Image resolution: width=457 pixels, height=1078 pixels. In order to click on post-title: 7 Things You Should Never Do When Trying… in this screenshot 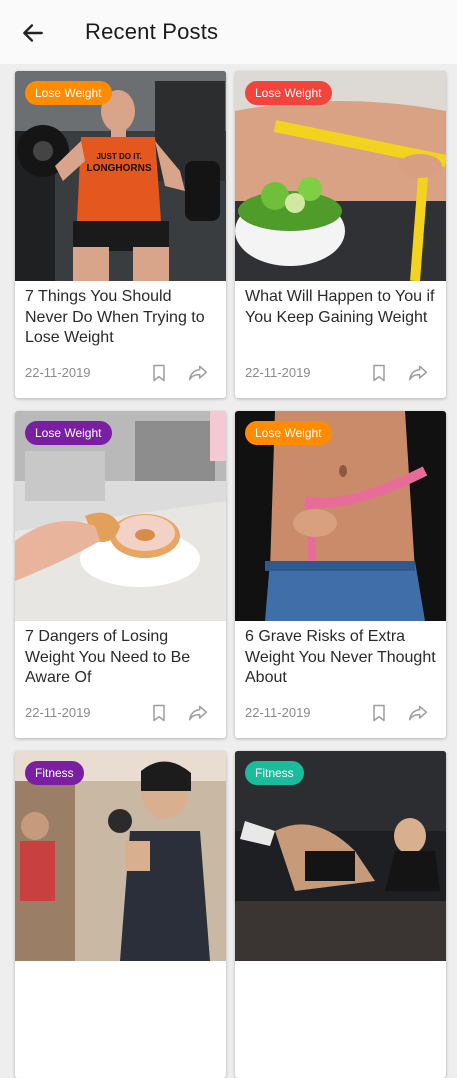, I will do `click(121, 318)`.